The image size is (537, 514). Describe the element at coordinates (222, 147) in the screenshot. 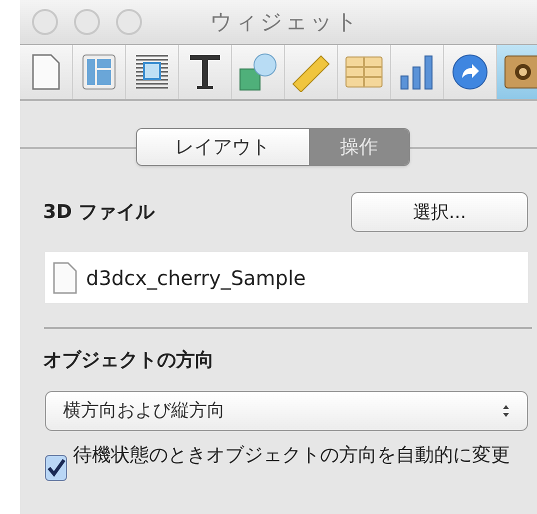

I see `segment-tab: レイアウト` at that location.